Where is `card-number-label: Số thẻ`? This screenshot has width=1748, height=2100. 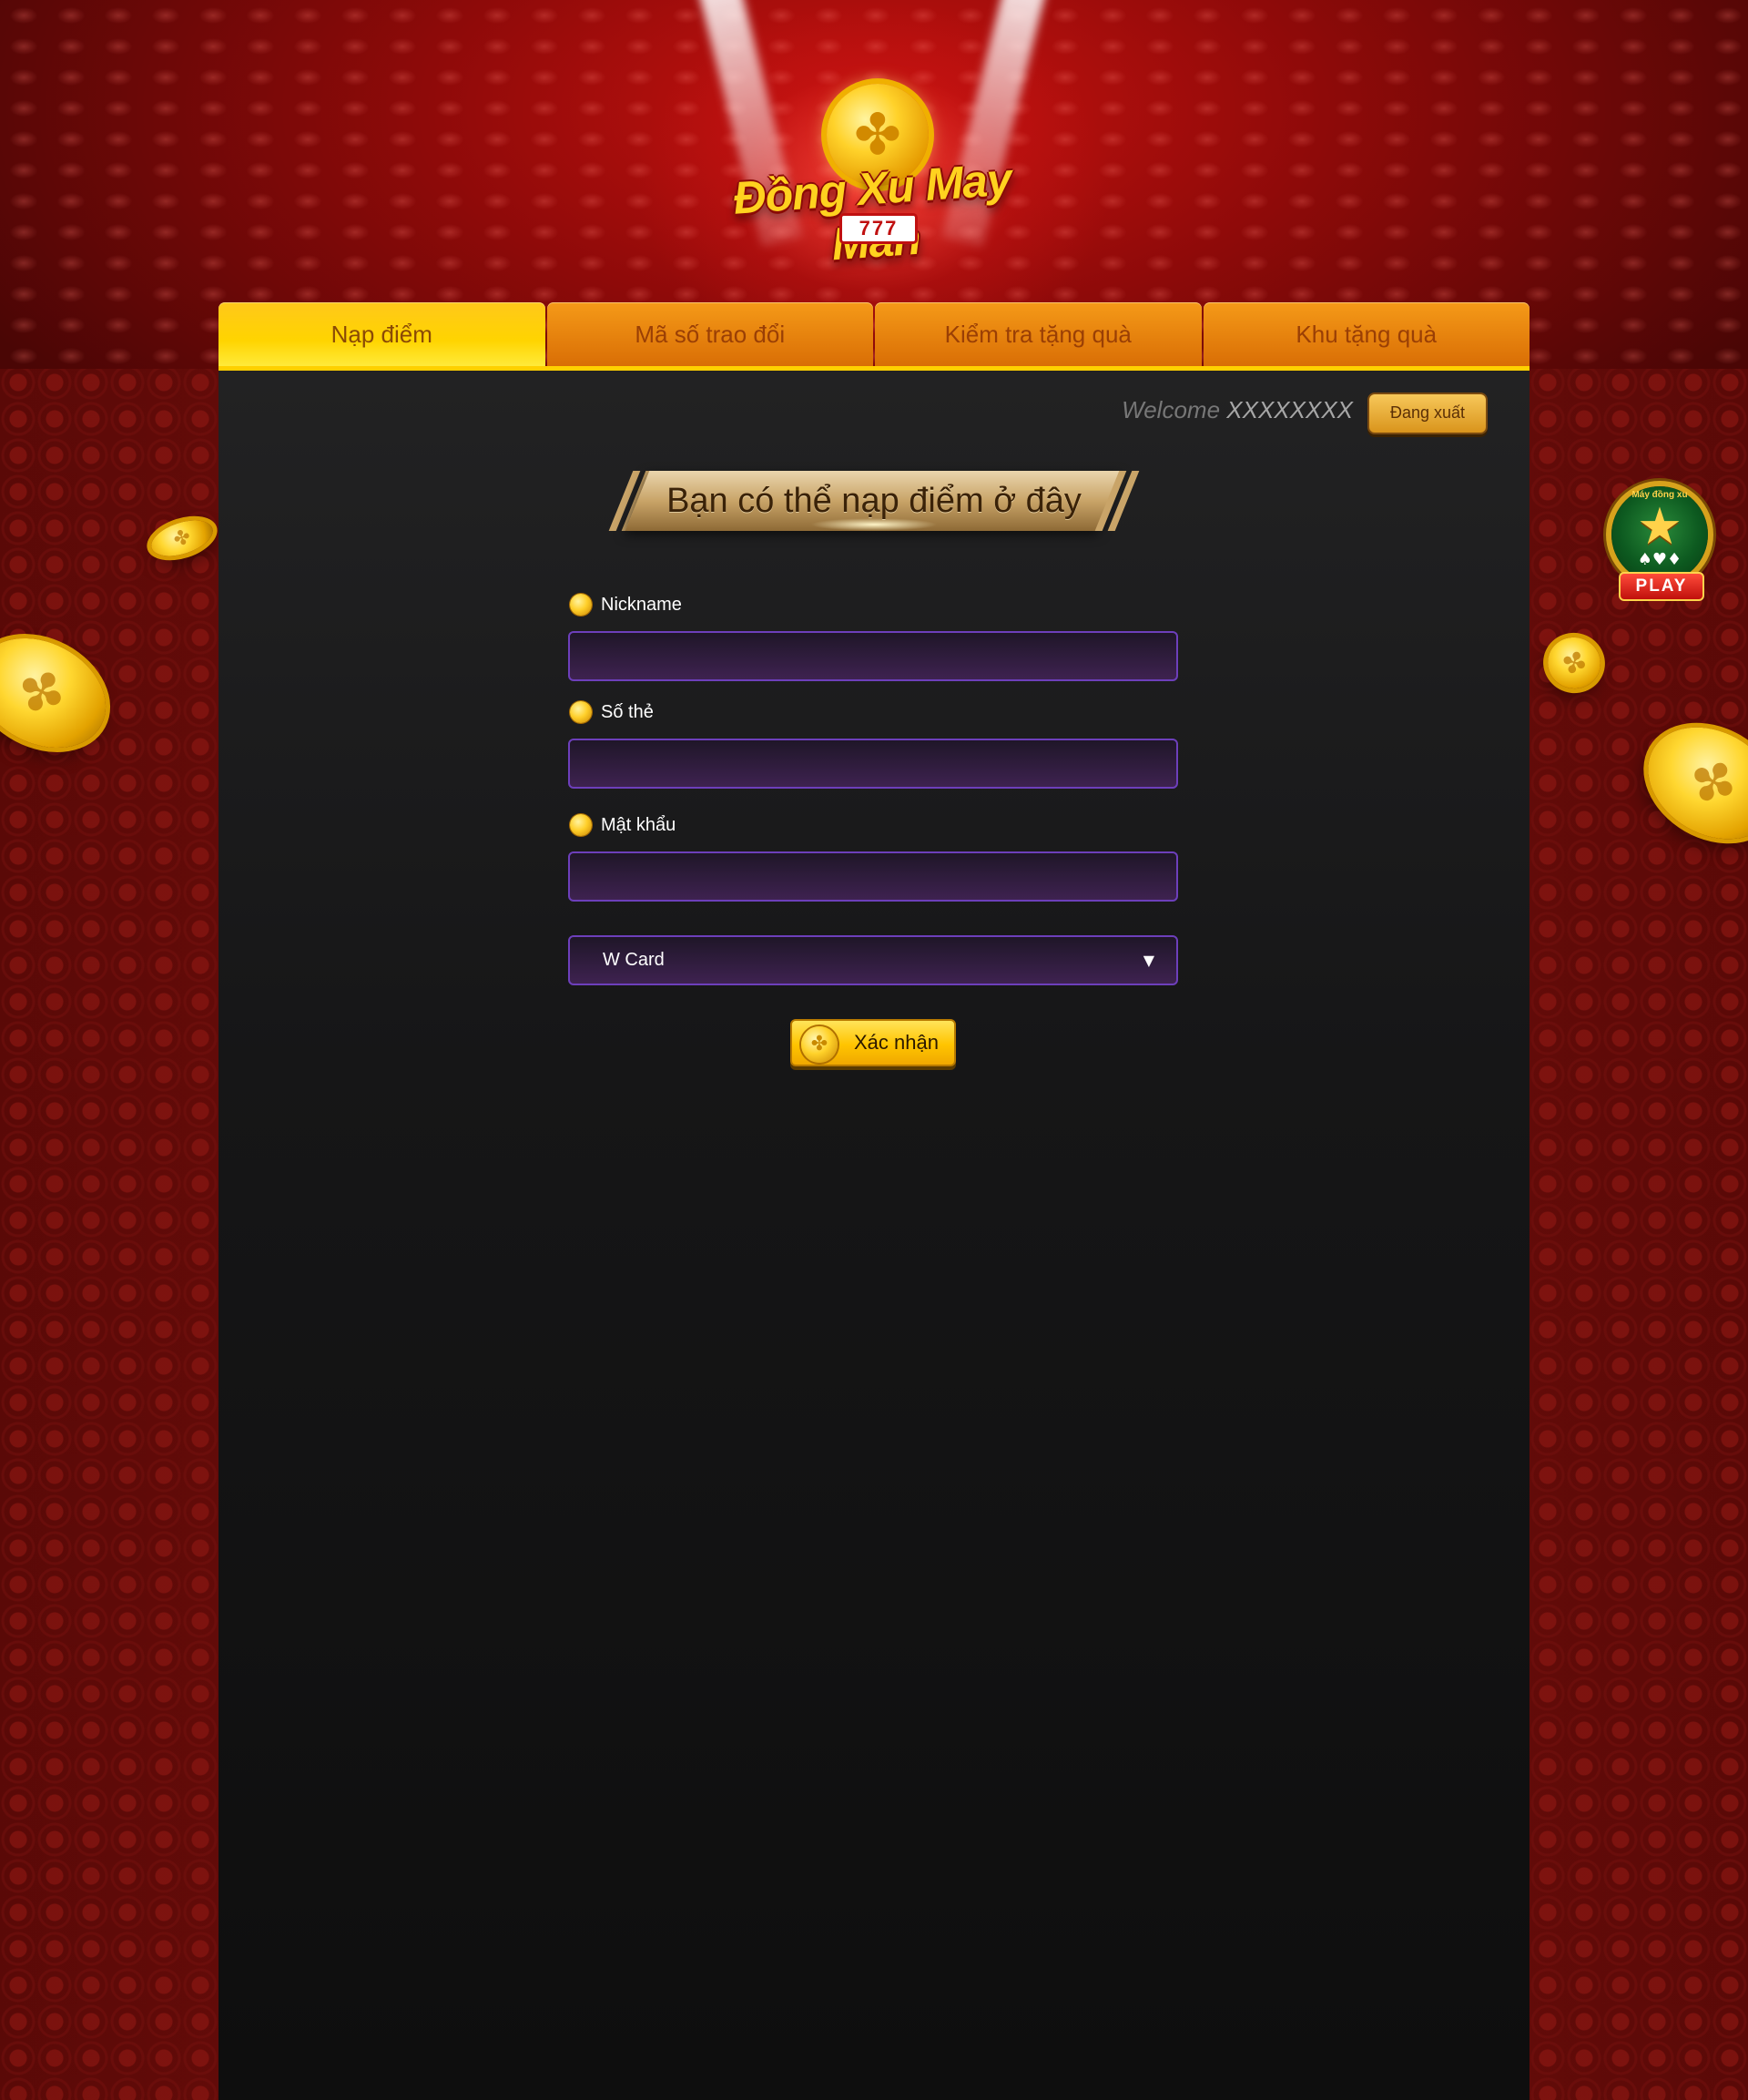 card-number-label: Số thẻ is located at coordinates (873, 712).